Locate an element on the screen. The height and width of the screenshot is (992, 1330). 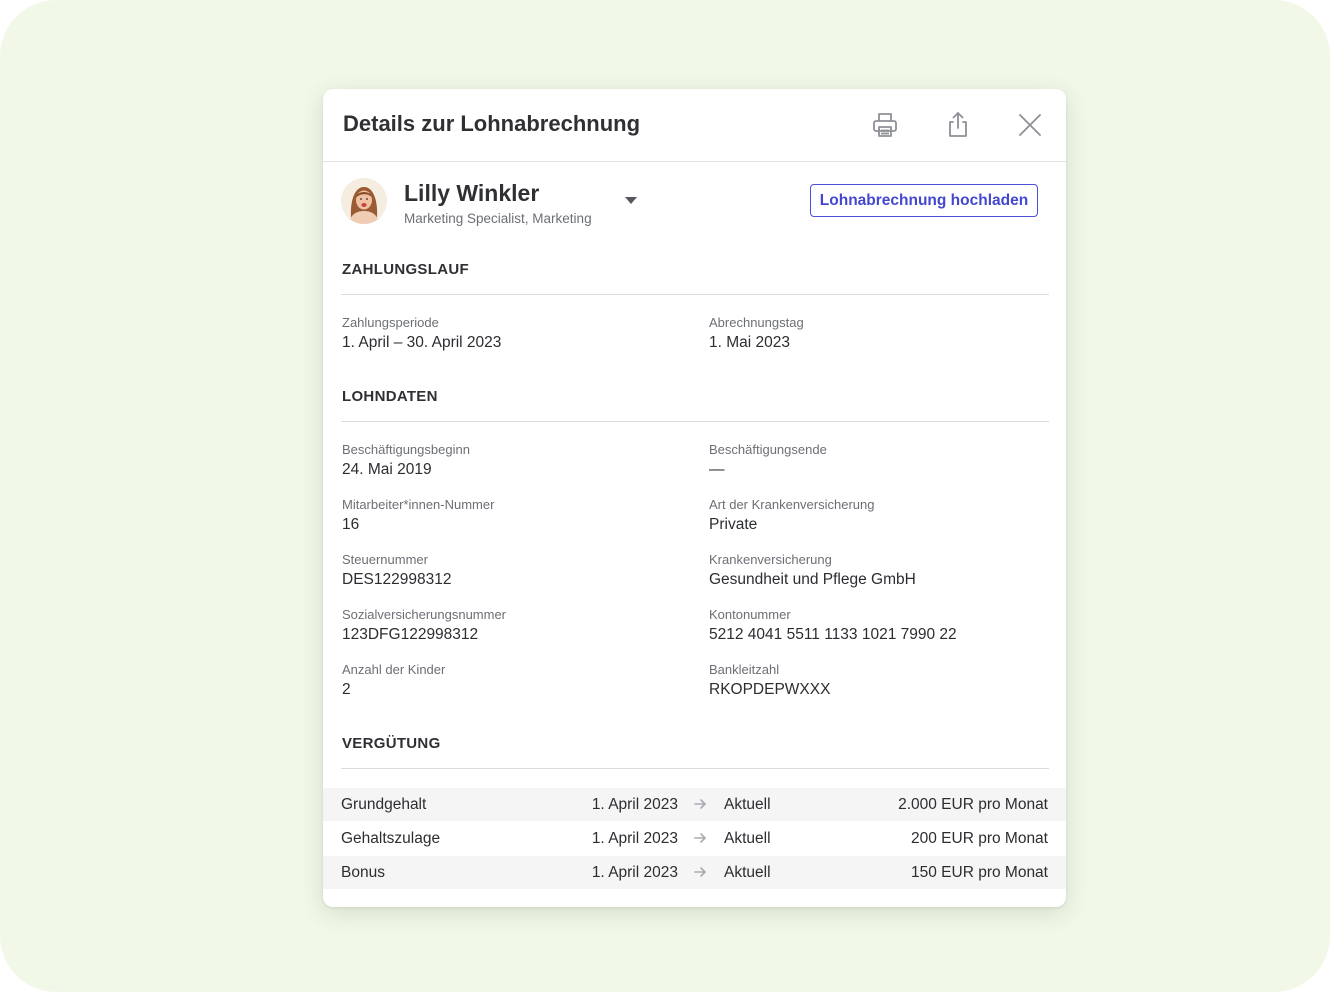
compensation-amount: 150 EUR pro Monat is located at coordinates (979, 872).